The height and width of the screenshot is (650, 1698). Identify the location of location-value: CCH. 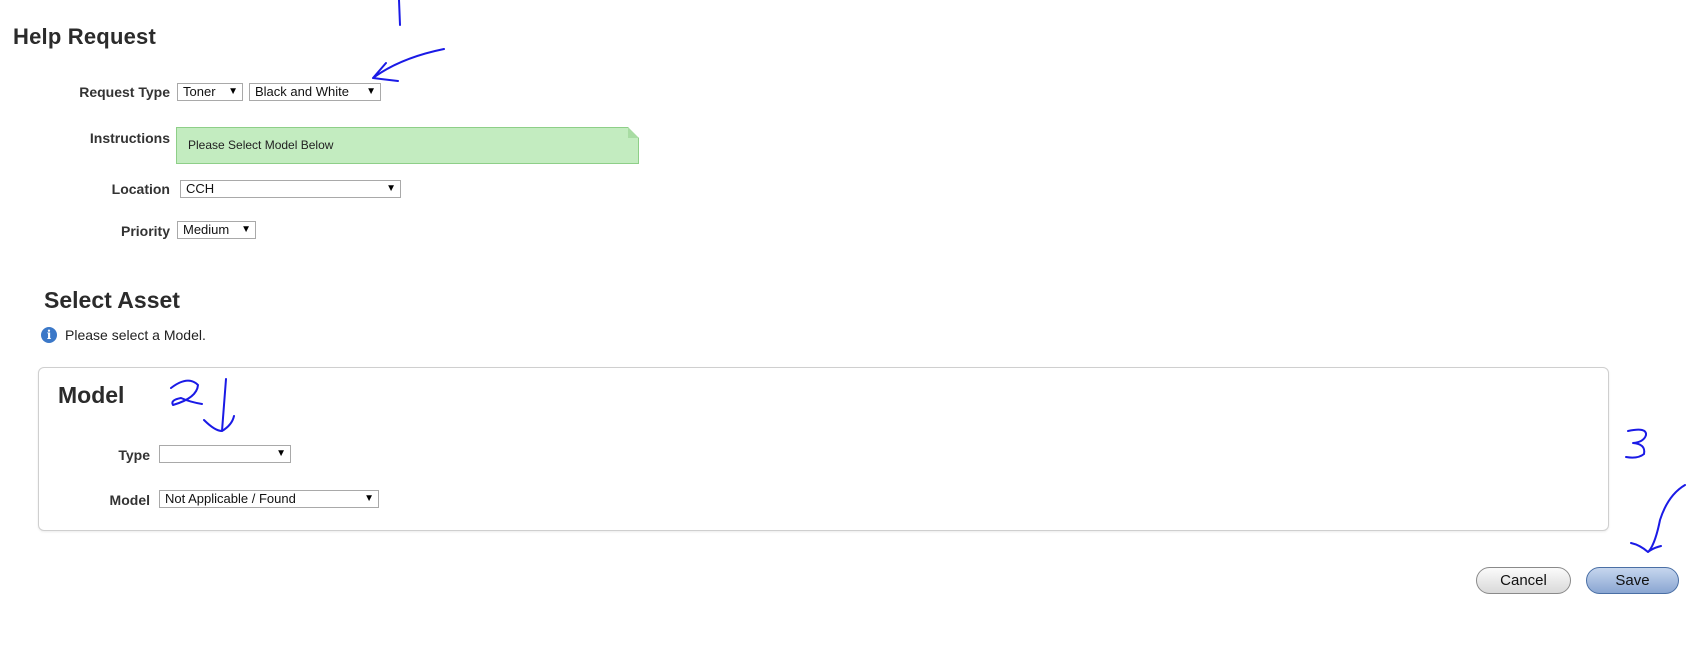
(200, 188).